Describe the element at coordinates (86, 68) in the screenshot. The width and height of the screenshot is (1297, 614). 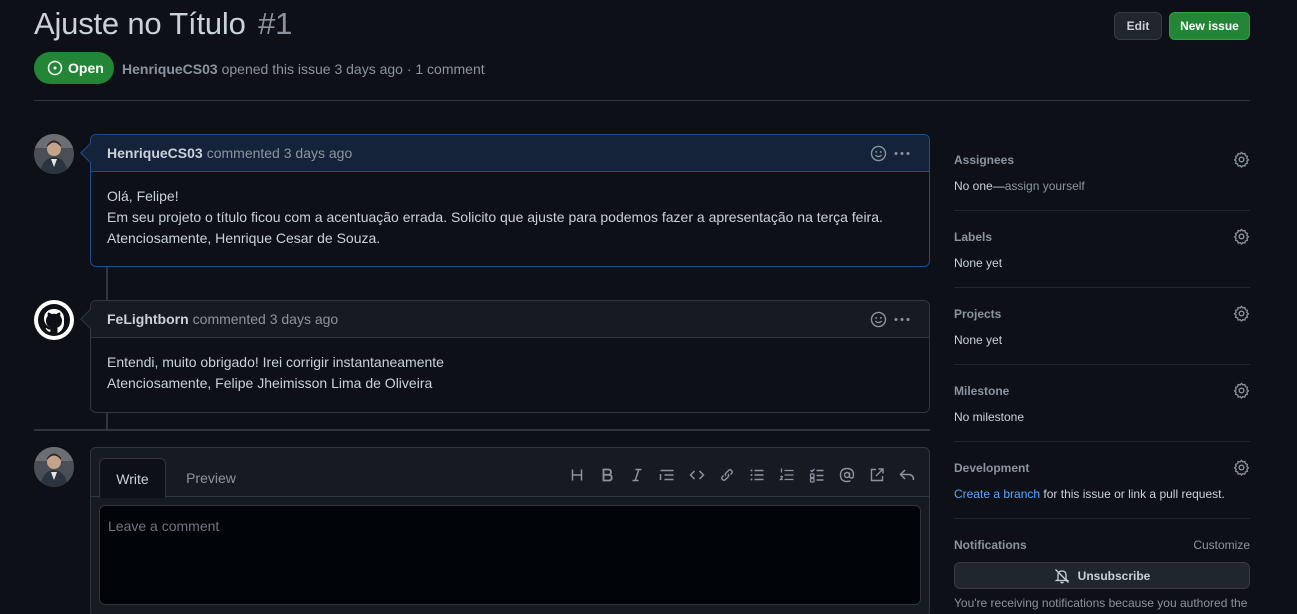
I see `issue-state-label: Open` at that location.